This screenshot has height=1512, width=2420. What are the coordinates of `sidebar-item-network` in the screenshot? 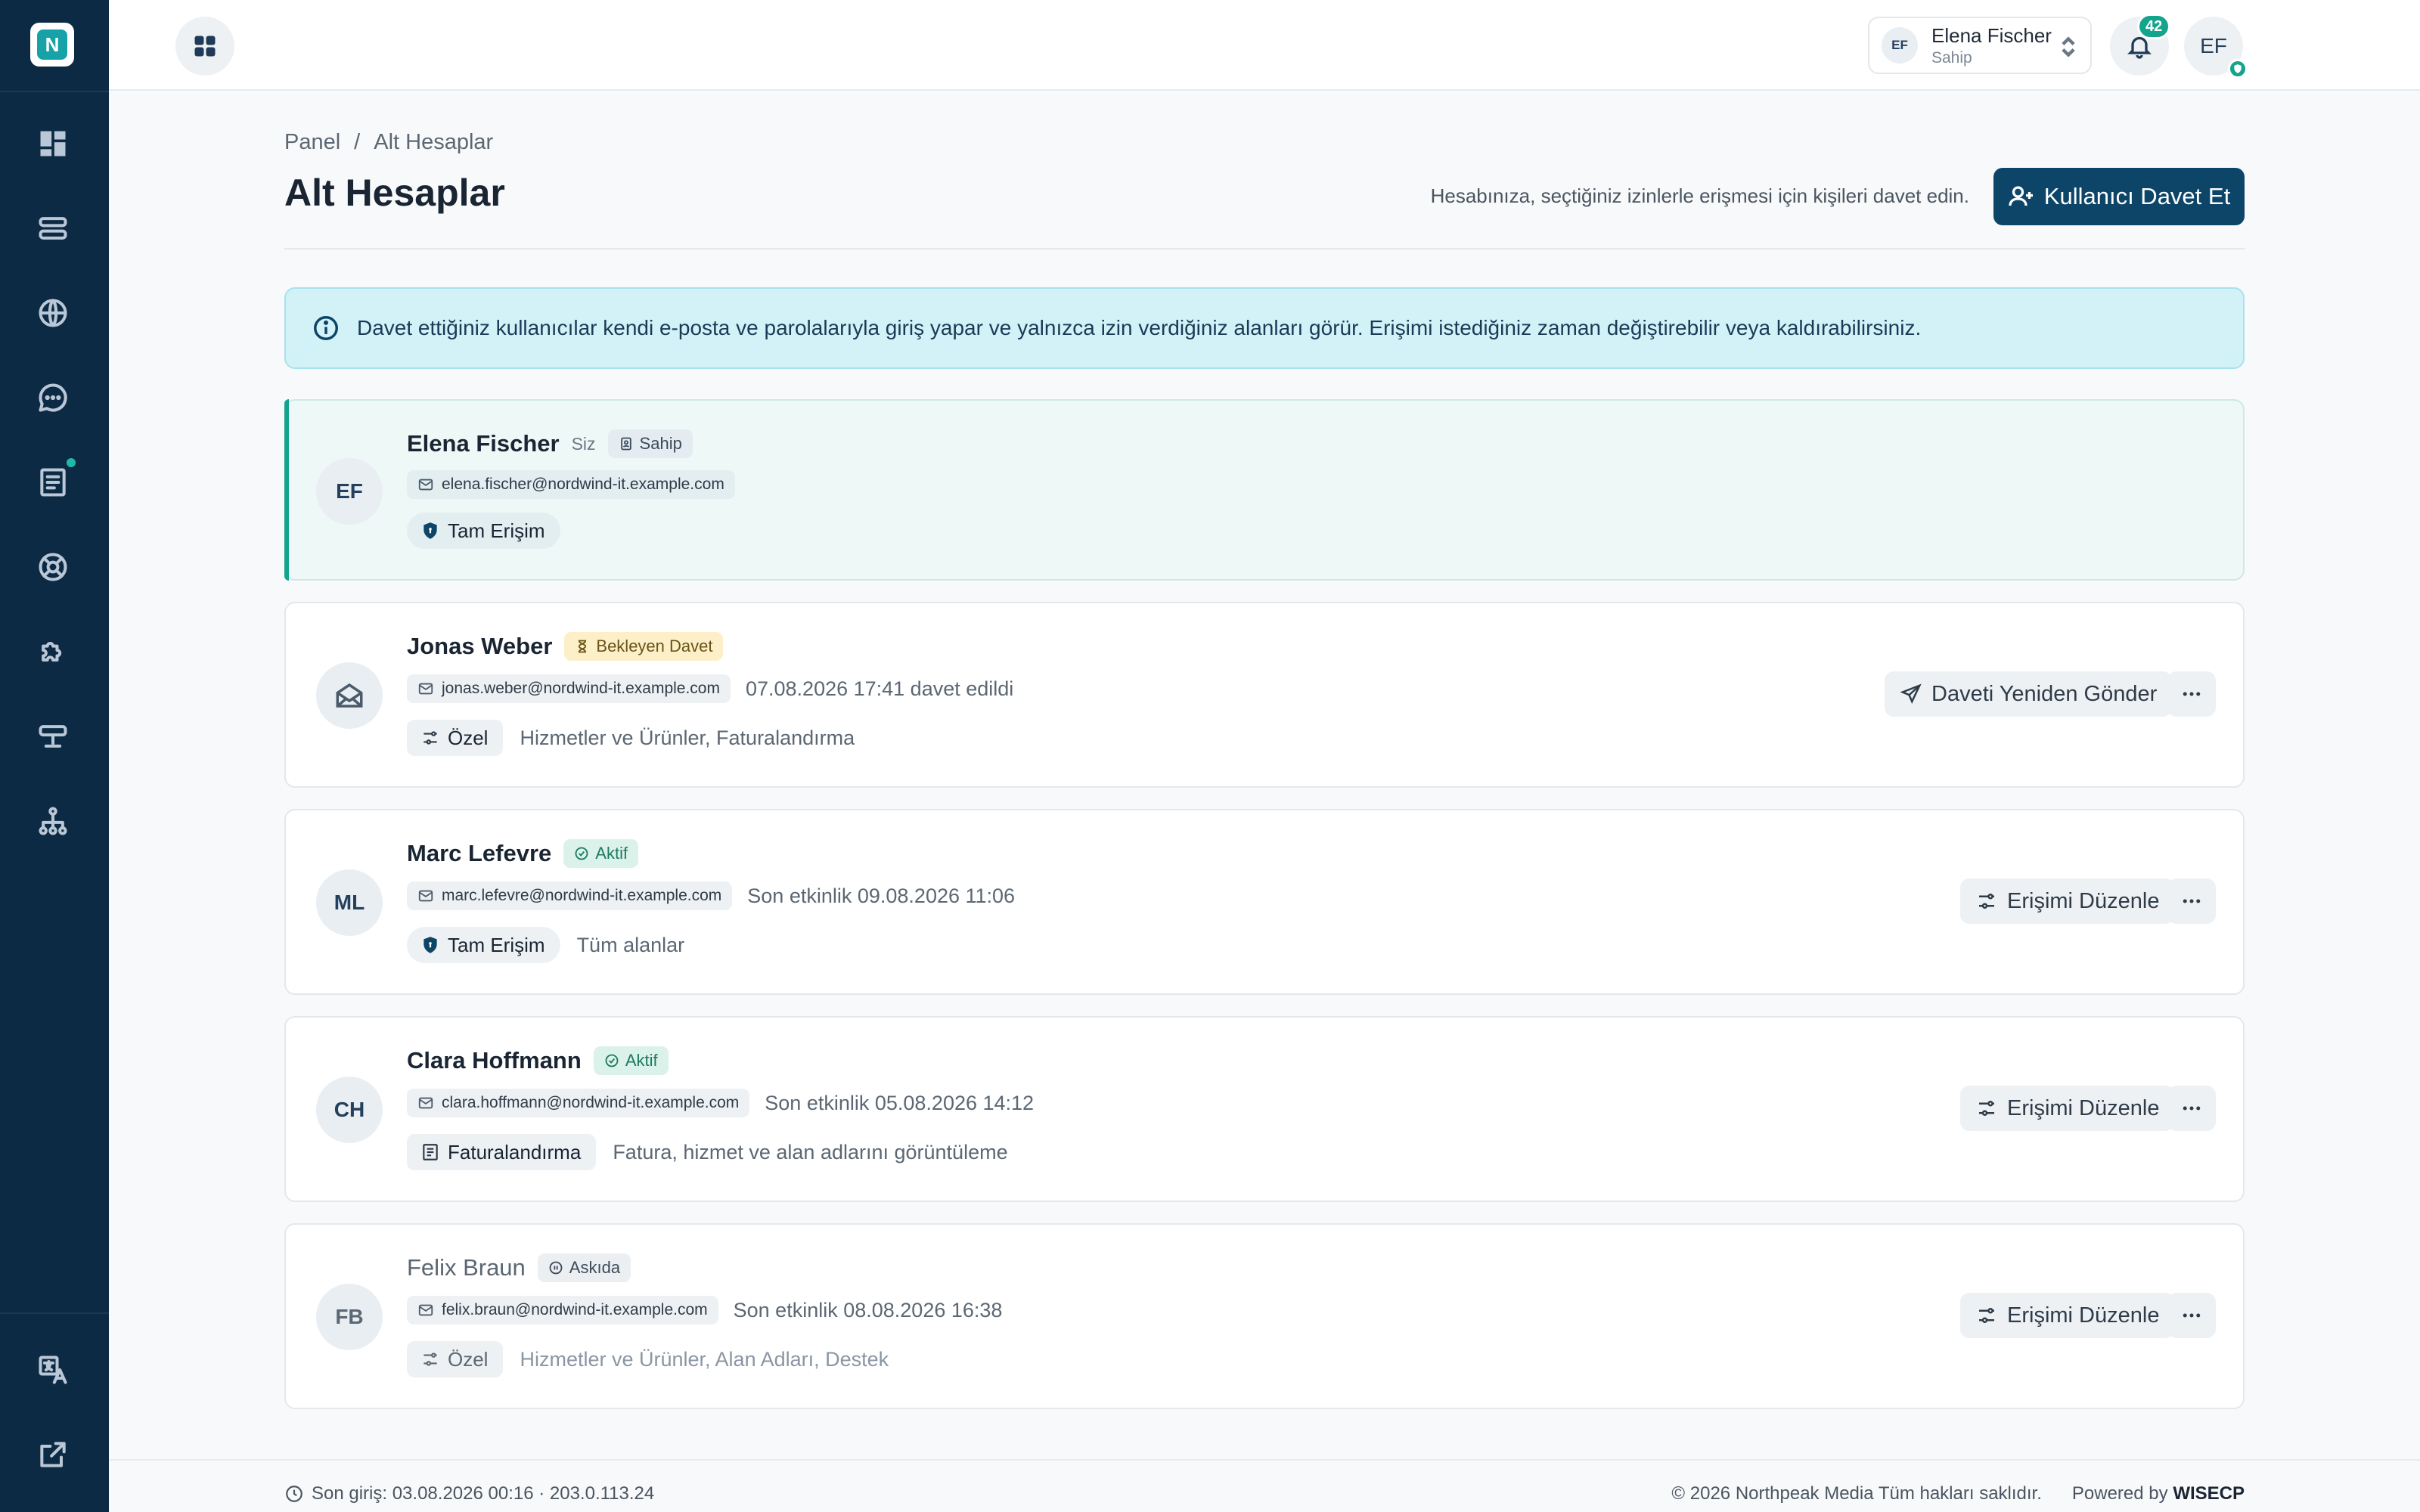 It's located at (53, 736).